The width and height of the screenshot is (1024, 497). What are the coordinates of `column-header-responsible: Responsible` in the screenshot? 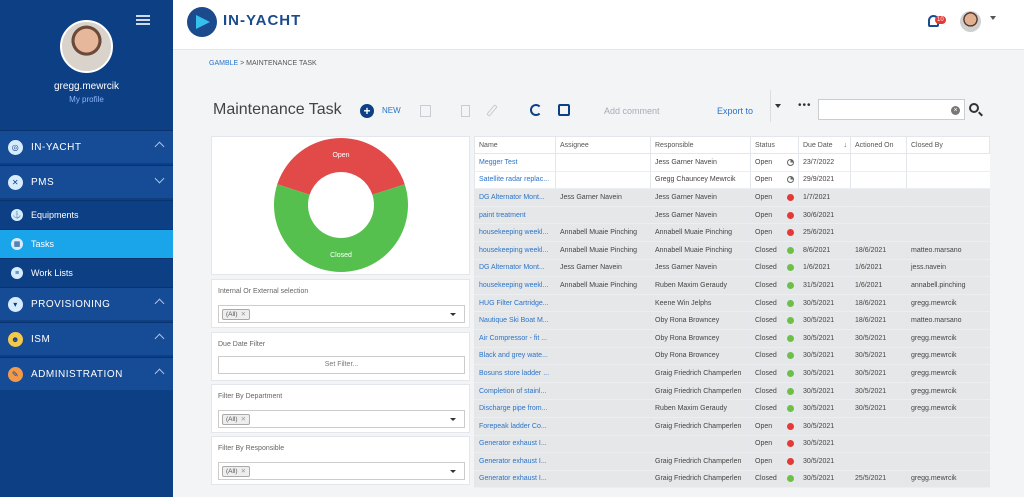 It's located at (700, 145).